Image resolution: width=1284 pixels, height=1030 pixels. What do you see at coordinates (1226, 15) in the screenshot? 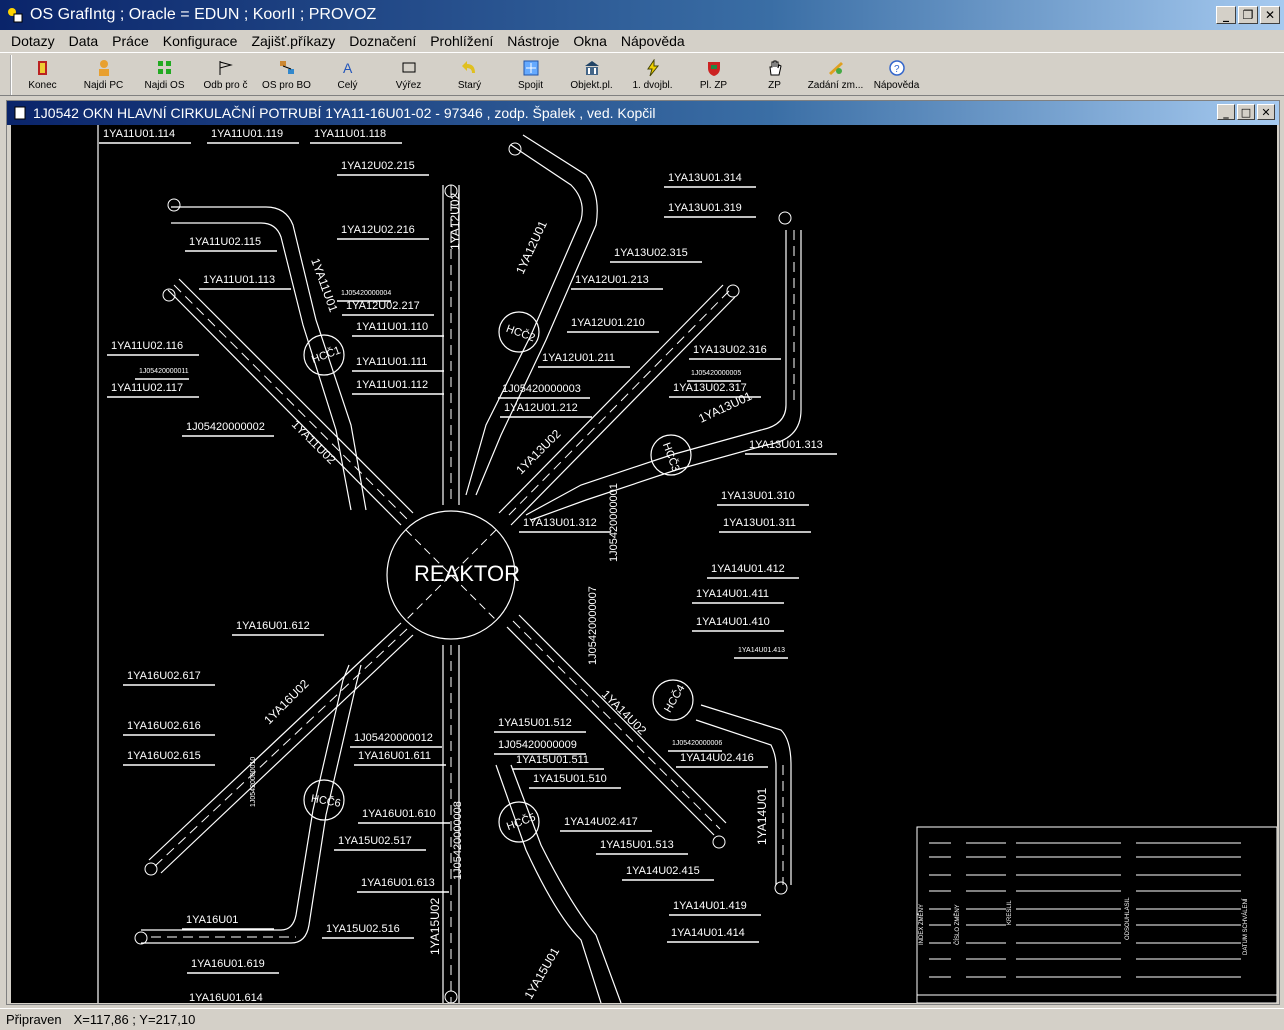
I see `minimize-button: _` at bounding box center [1226, 15].